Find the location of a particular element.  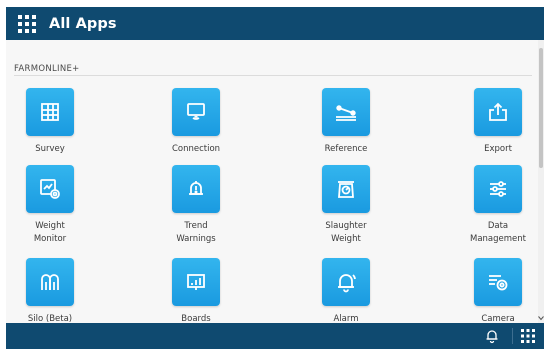

app-label: Export is located at coordinates (498, 149).